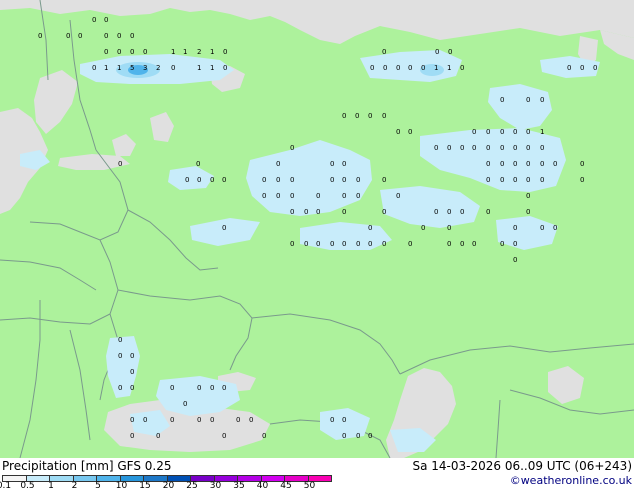  I want to click on precipitation-value-label: 3, so click(145, 68).